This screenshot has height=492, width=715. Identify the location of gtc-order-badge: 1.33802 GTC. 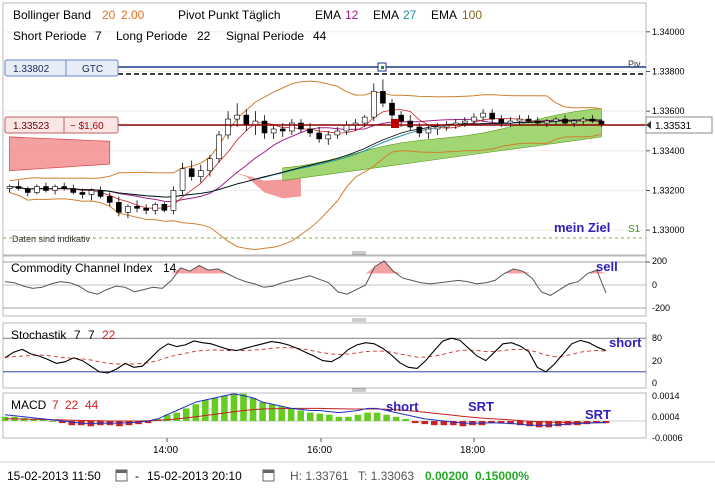
(61, 68).